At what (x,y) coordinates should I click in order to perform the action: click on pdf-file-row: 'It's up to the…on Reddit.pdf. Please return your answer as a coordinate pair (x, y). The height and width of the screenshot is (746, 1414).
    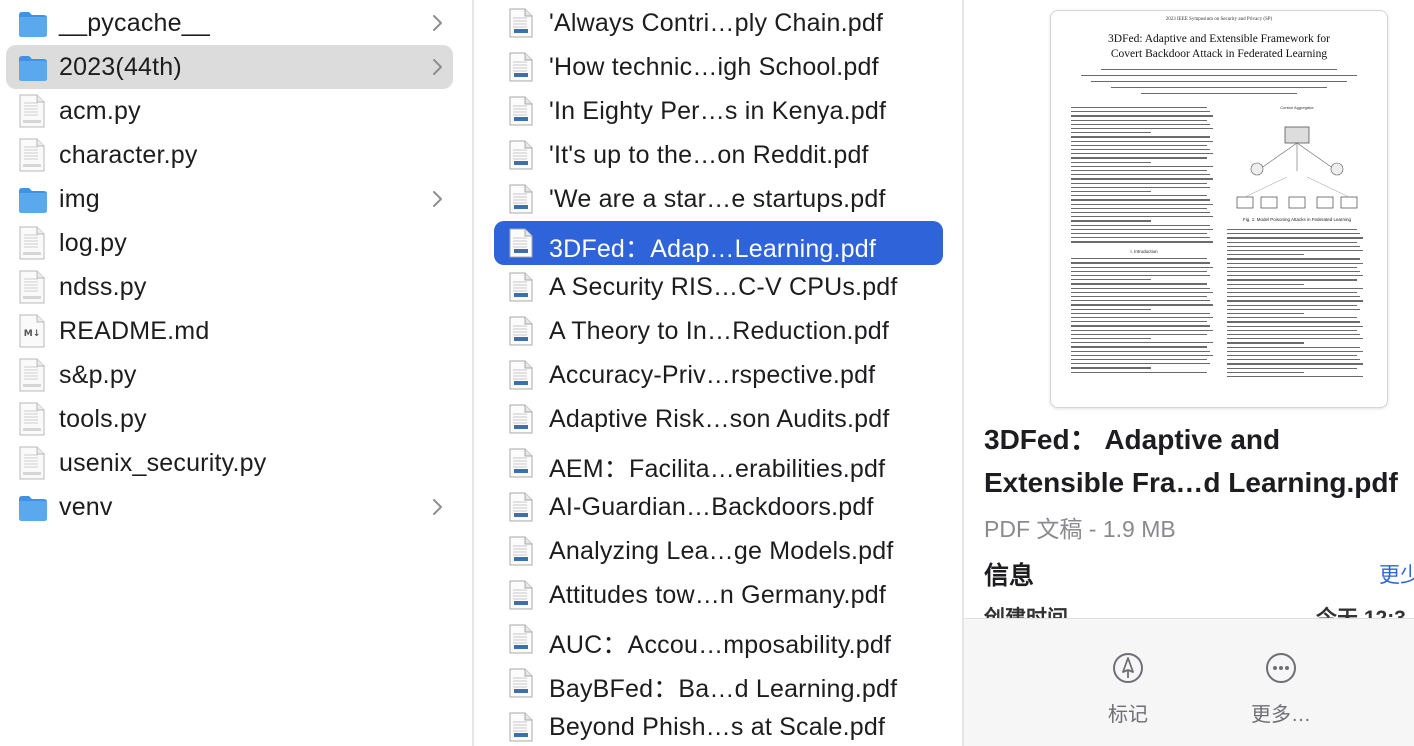
    Looking at the image, I should click on (718, 155).